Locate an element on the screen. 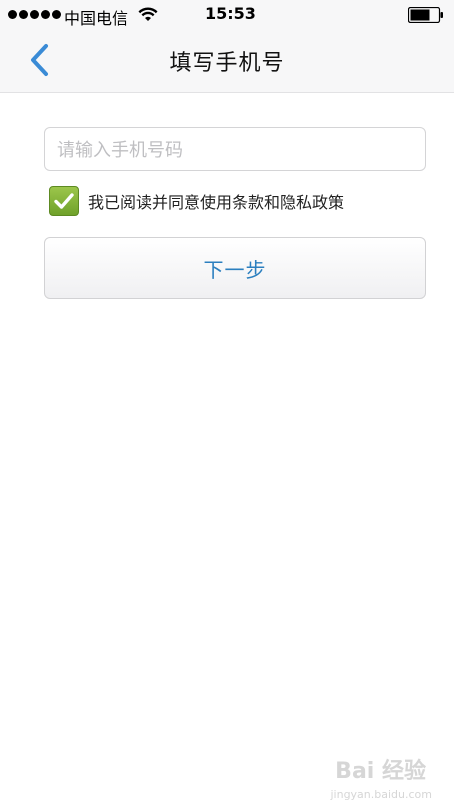 This screenshot has width=454, height=807. checkmark-icon is located at coordinates (64, 201).